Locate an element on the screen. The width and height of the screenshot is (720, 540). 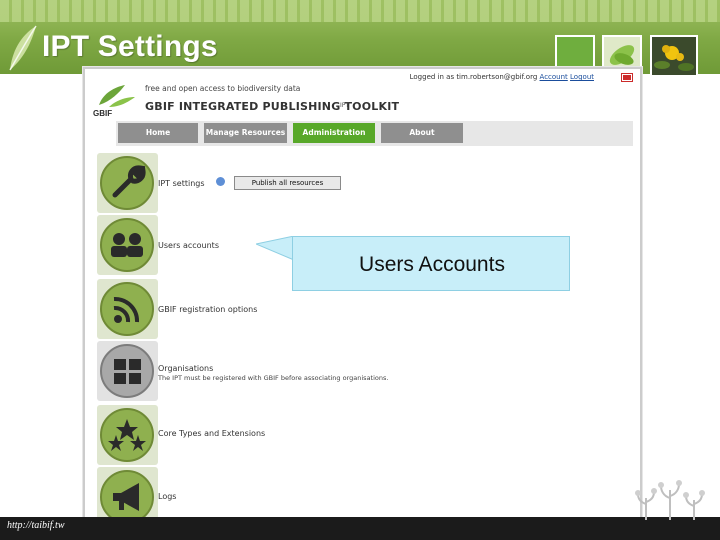
info-icon is located at coordinates (220, 181).